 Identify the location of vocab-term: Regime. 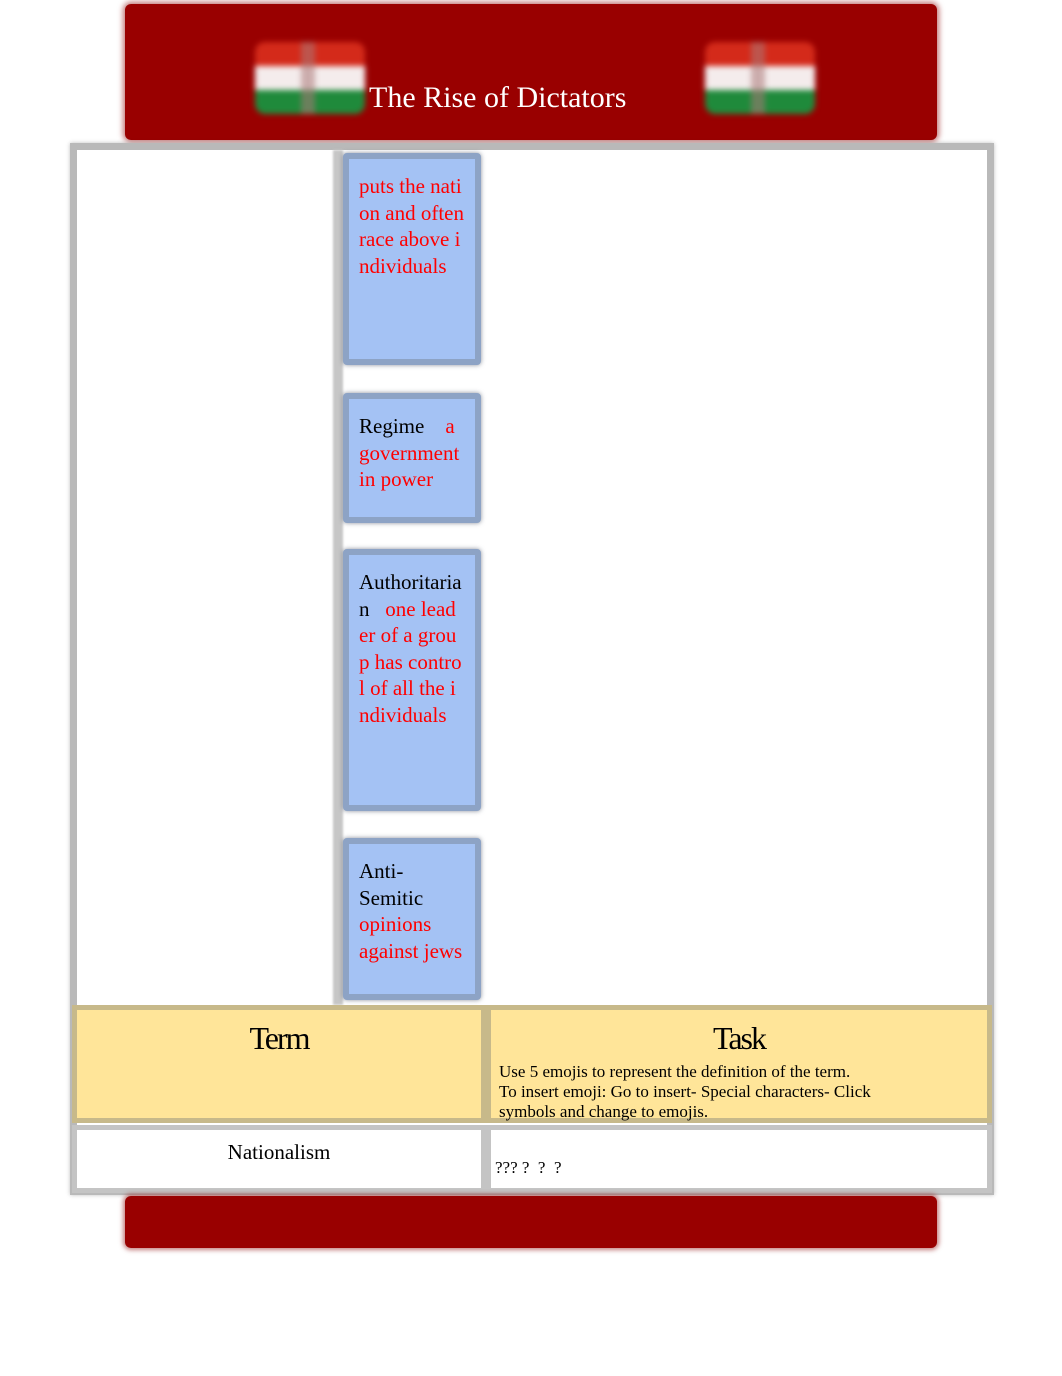
(392, 426).